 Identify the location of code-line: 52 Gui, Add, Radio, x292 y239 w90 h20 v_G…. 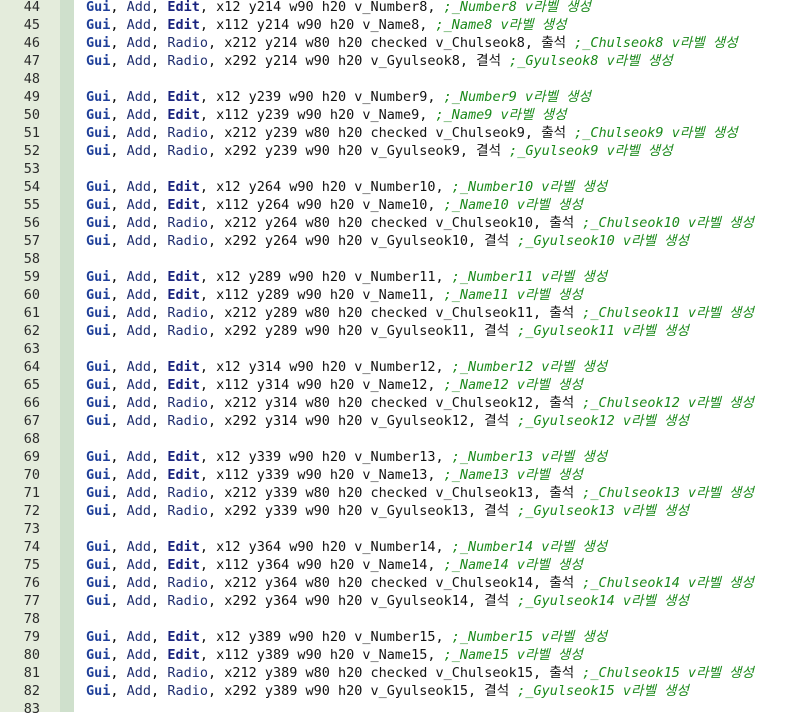
(405, 151).